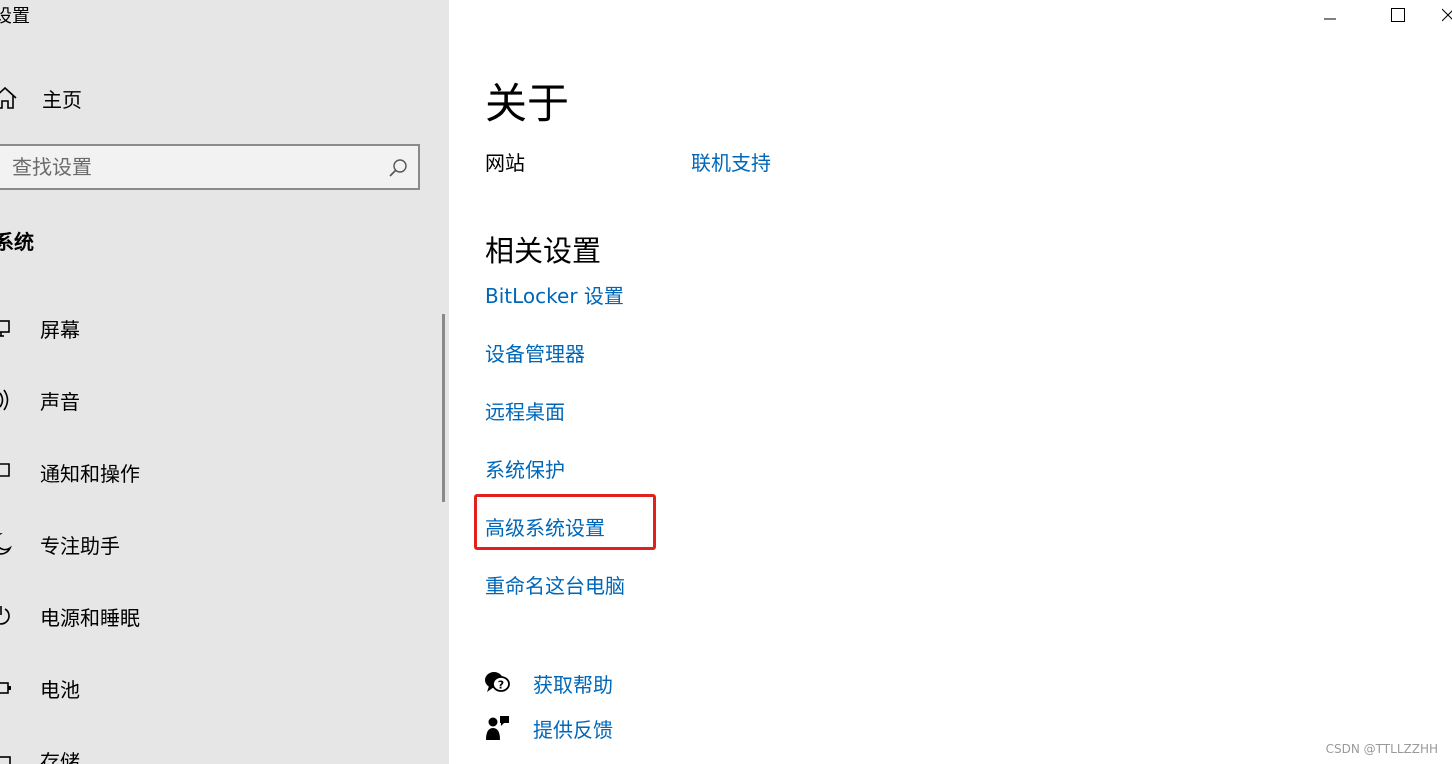 Image resolution: width=1452 pixels, height=764 pixels. Describe the element at coordinates (1381, 749) in the screenshot. I see `watermark: CSDN @TTLLZZHH` at that location.